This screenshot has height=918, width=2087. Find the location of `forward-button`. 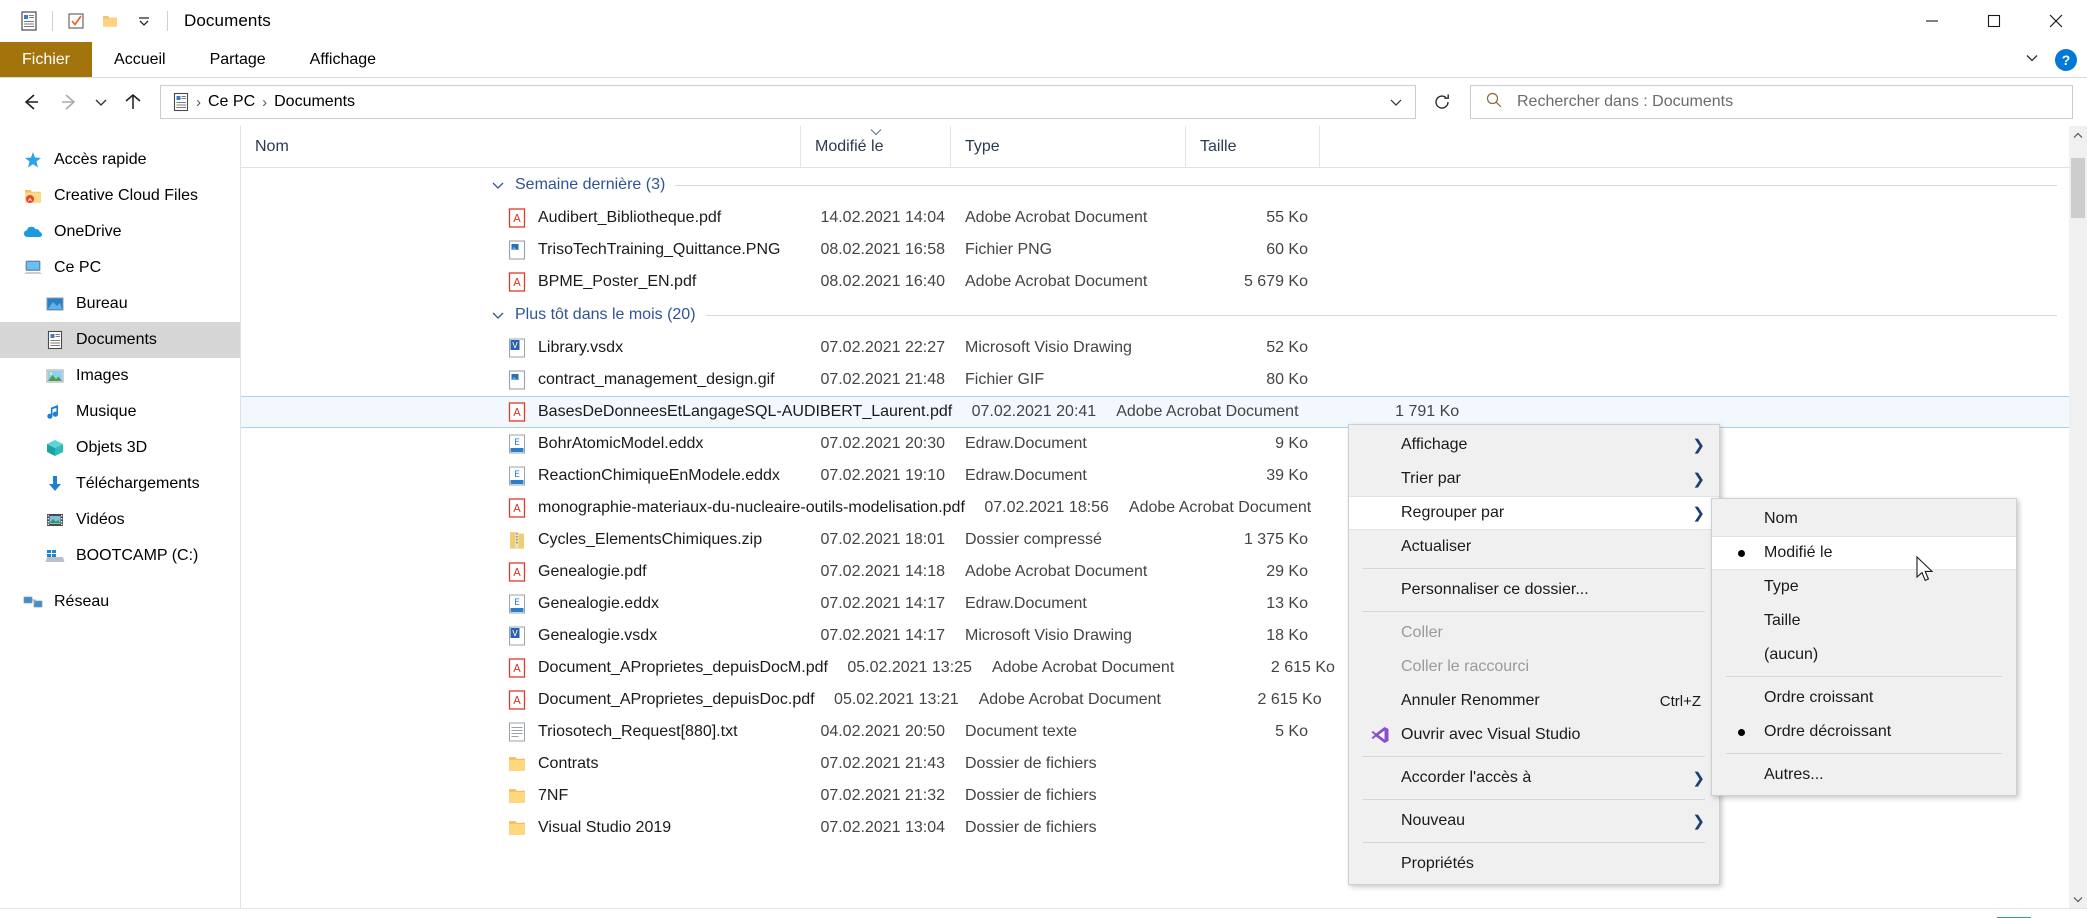

forward-button is located at coordinates (69, 102).